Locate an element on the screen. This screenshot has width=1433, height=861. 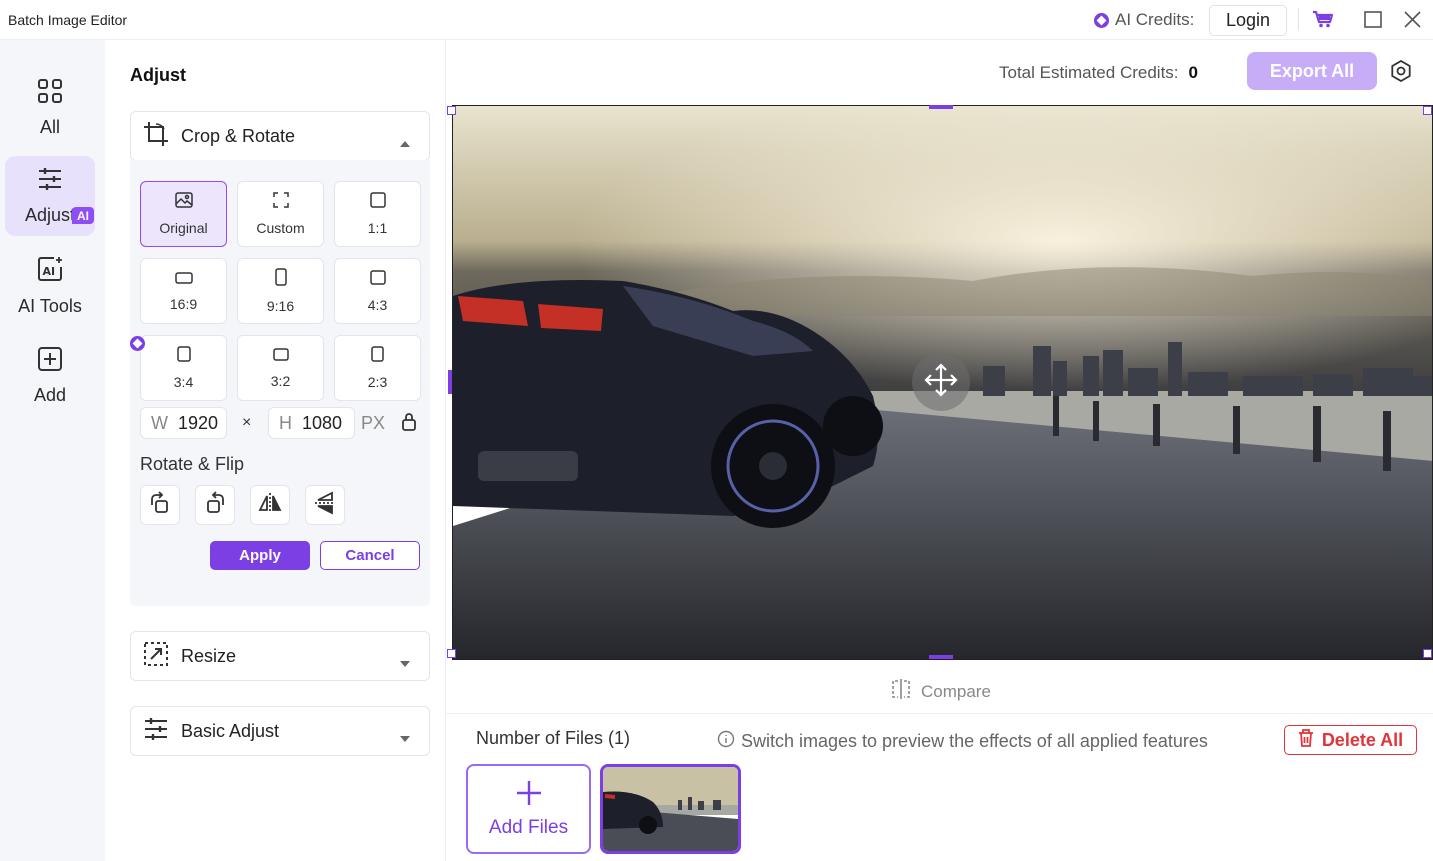
ai-badge: AI is located at coordinates (83, 215).